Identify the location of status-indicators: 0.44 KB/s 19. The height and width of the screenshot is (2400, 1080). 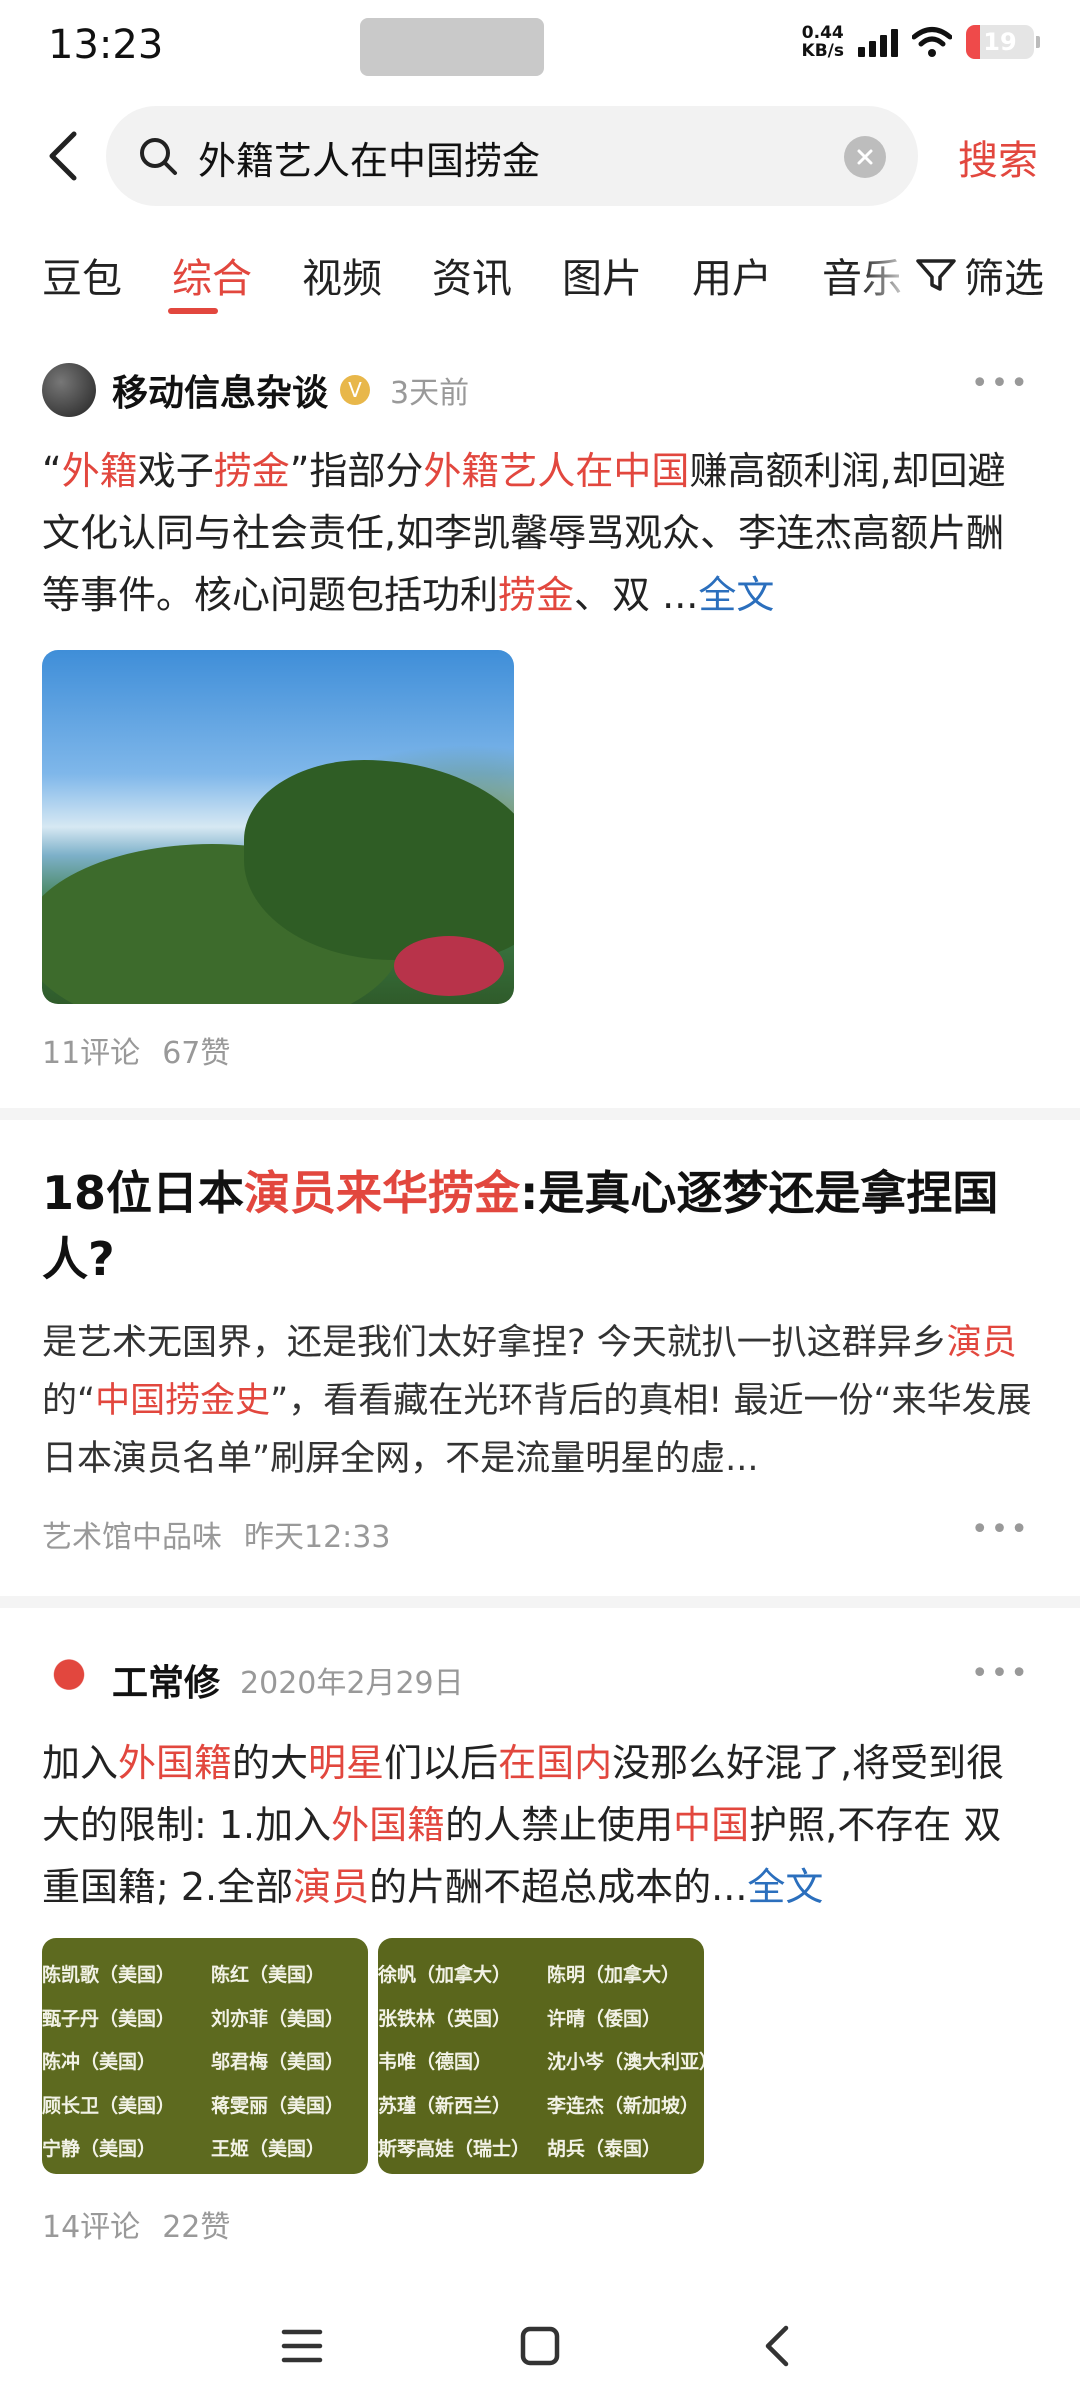
(921, 42).